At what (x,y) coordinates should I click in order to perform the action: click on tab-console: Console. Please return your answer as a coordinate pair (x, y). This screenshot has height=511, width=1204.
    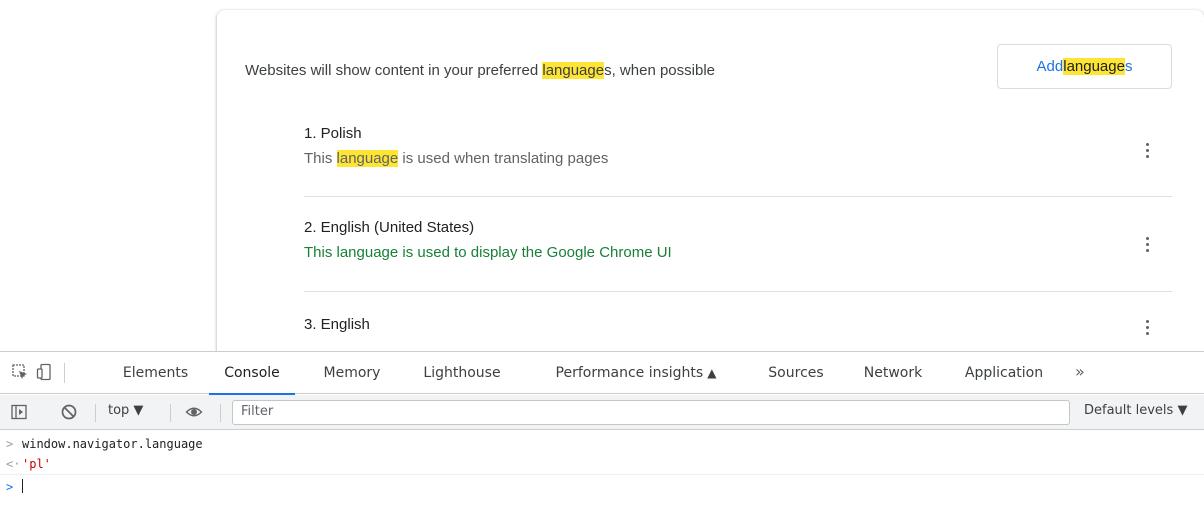
    Looking at the image, I should click on (252, 373).